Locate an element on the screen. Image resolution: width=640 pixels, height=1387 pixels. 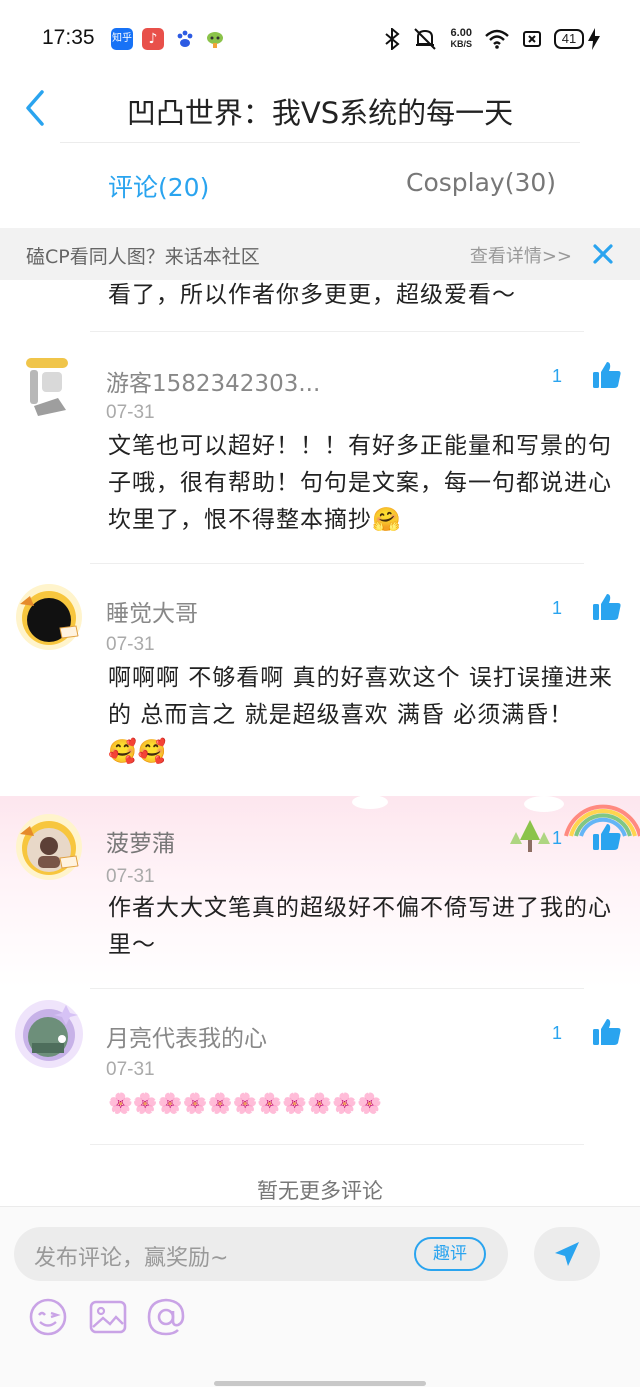
mention-icon is located at coordinates (166, 1317).